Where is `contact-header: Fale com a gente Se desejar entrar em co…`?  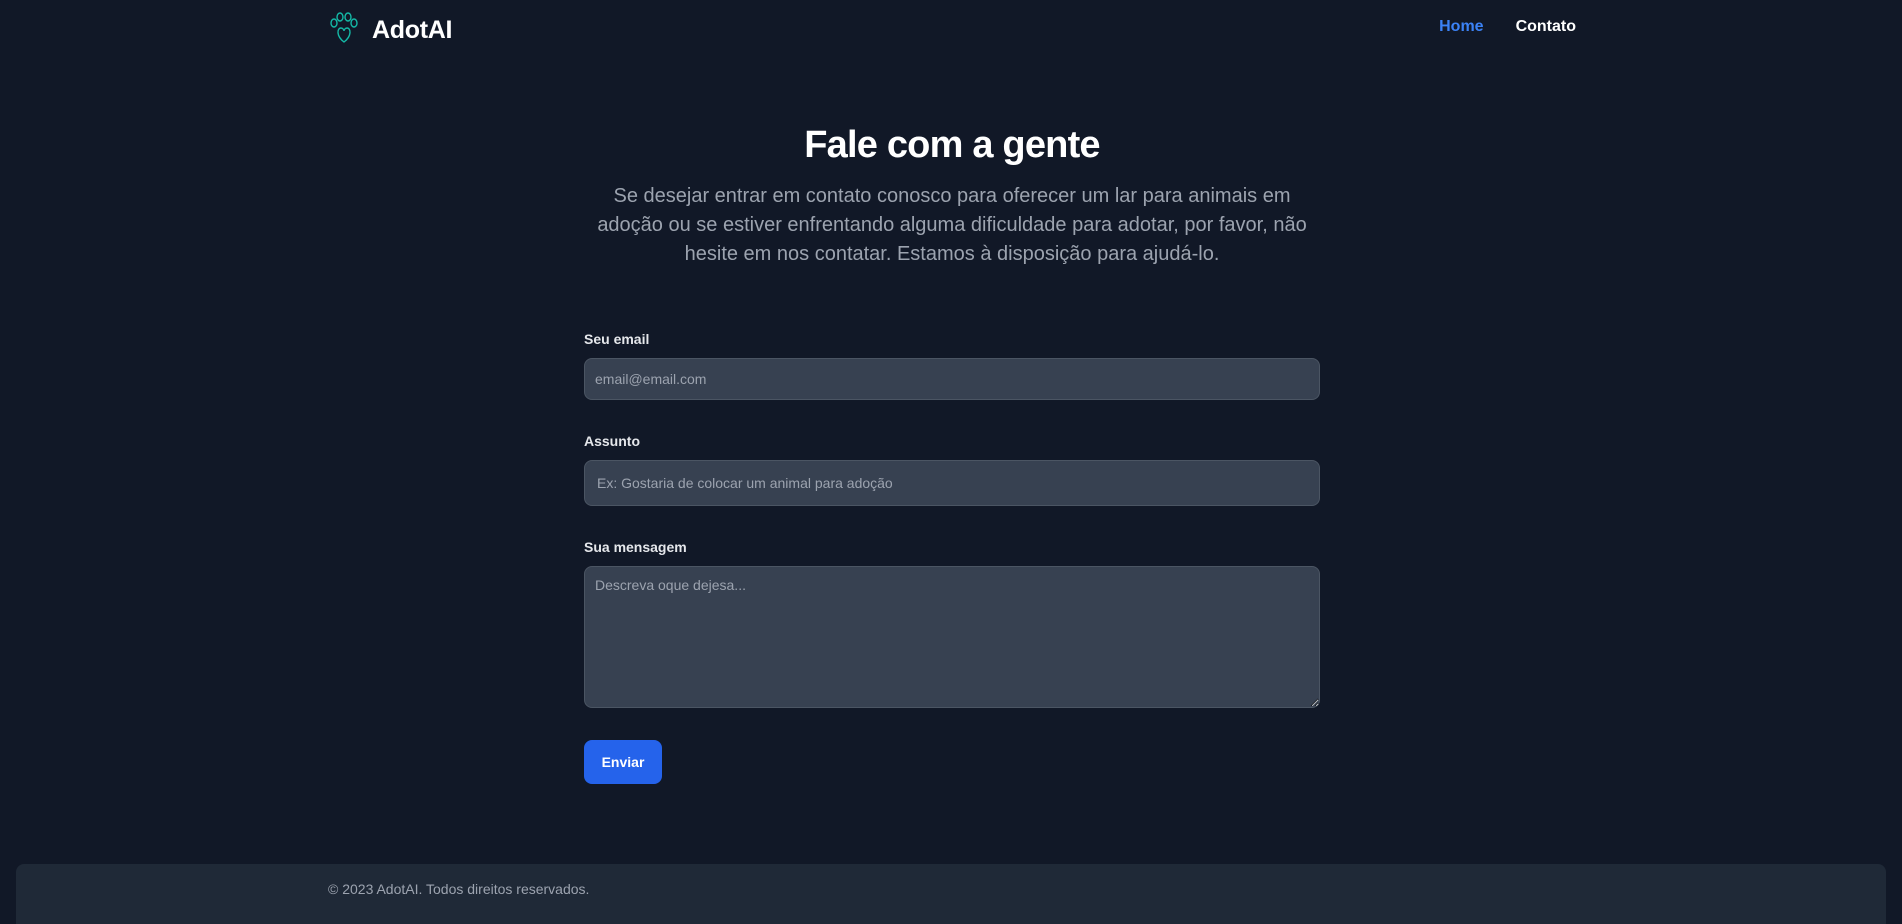
contact-header: Fale com a gente Se desejar entrar em co… is located at coordinates (952, 194).